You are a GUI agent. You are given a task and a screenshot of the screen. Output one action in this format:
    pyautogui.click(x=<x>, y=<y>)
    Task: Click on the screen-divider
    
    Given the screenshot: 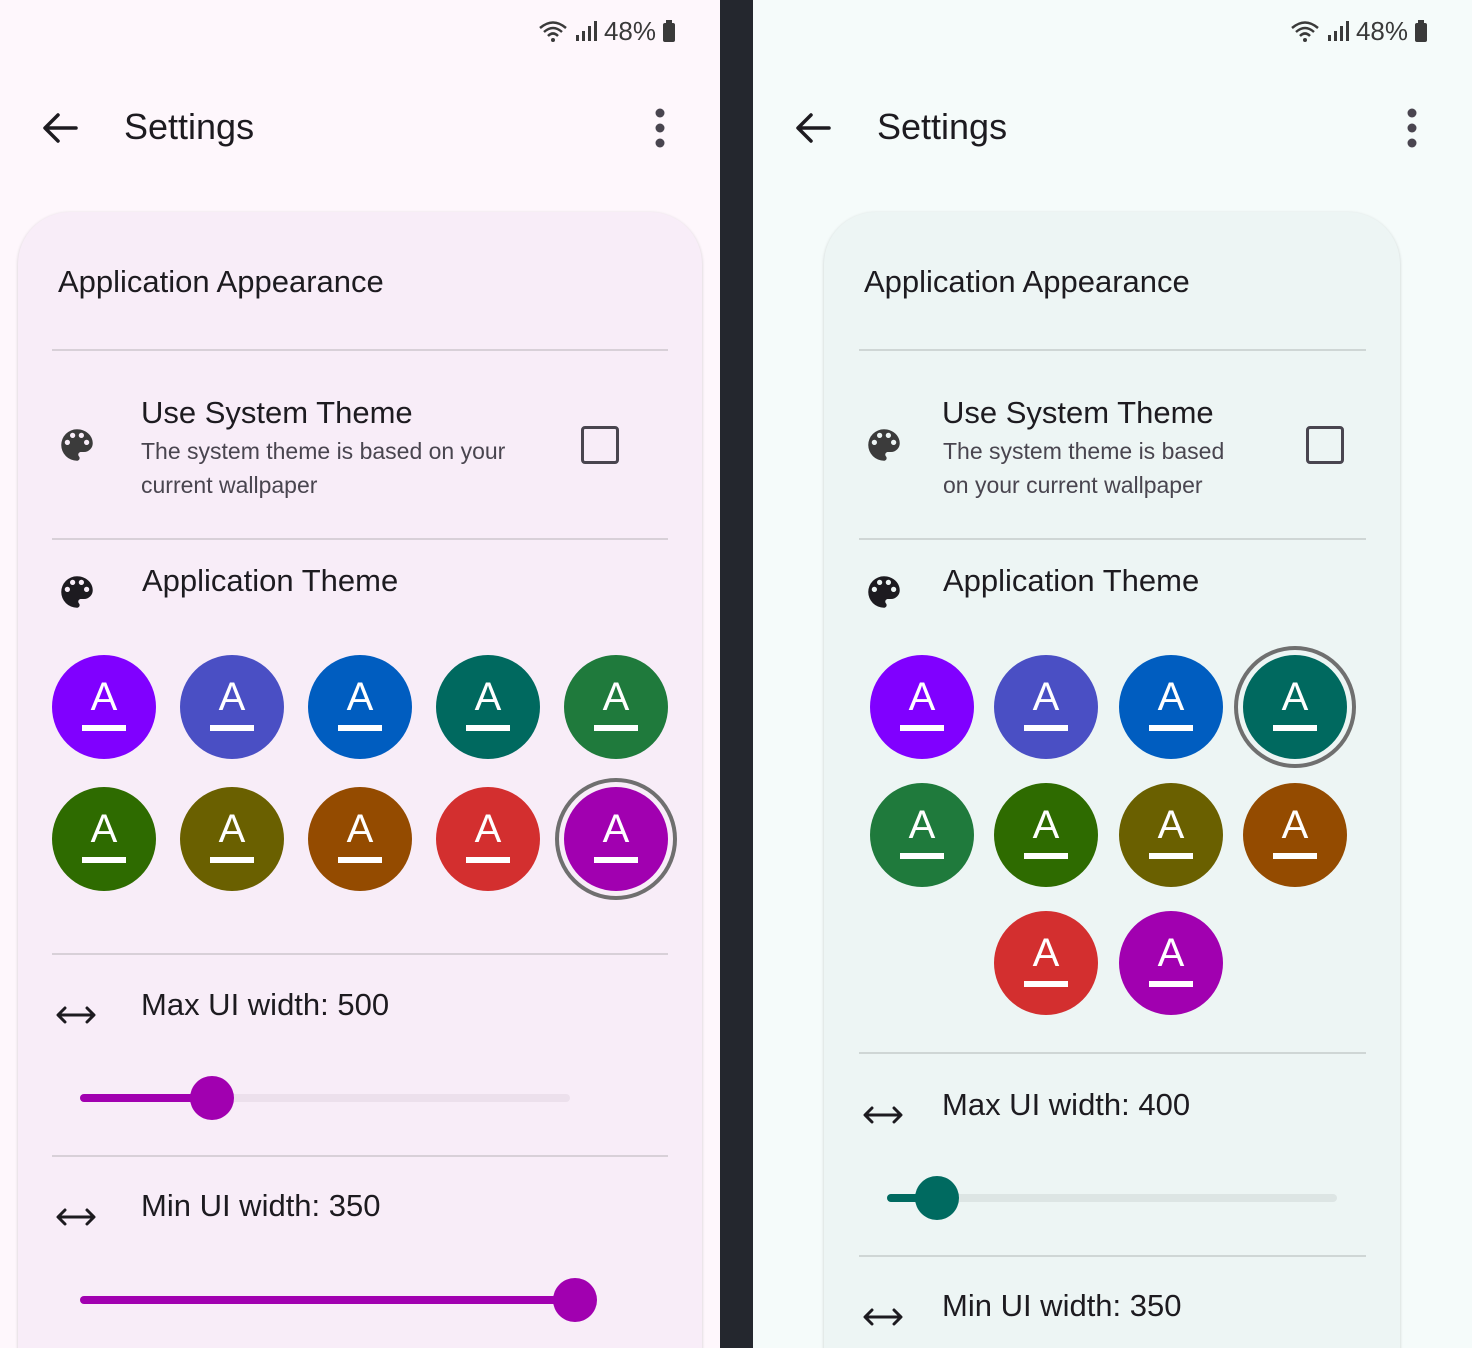 What is the action you would take?
    pyautogui.click(x=736, y=674)
    